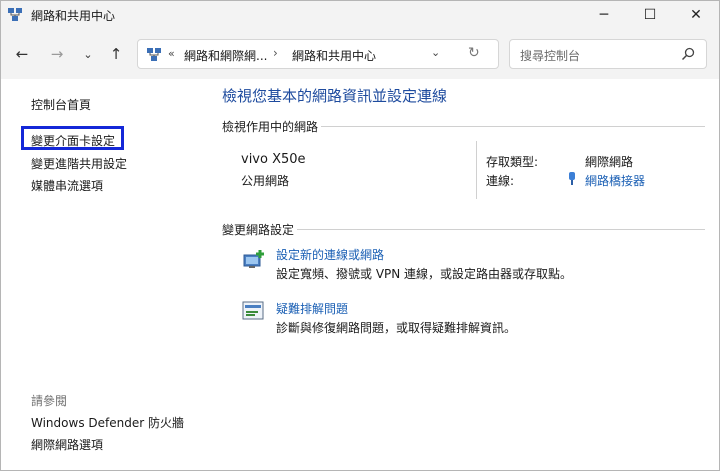 This screenshot has height=471, width=720. What do you see at coordinates (253, 259) in the screenshot?
I see `new-connection-icon` at bounding box center [253, 259].